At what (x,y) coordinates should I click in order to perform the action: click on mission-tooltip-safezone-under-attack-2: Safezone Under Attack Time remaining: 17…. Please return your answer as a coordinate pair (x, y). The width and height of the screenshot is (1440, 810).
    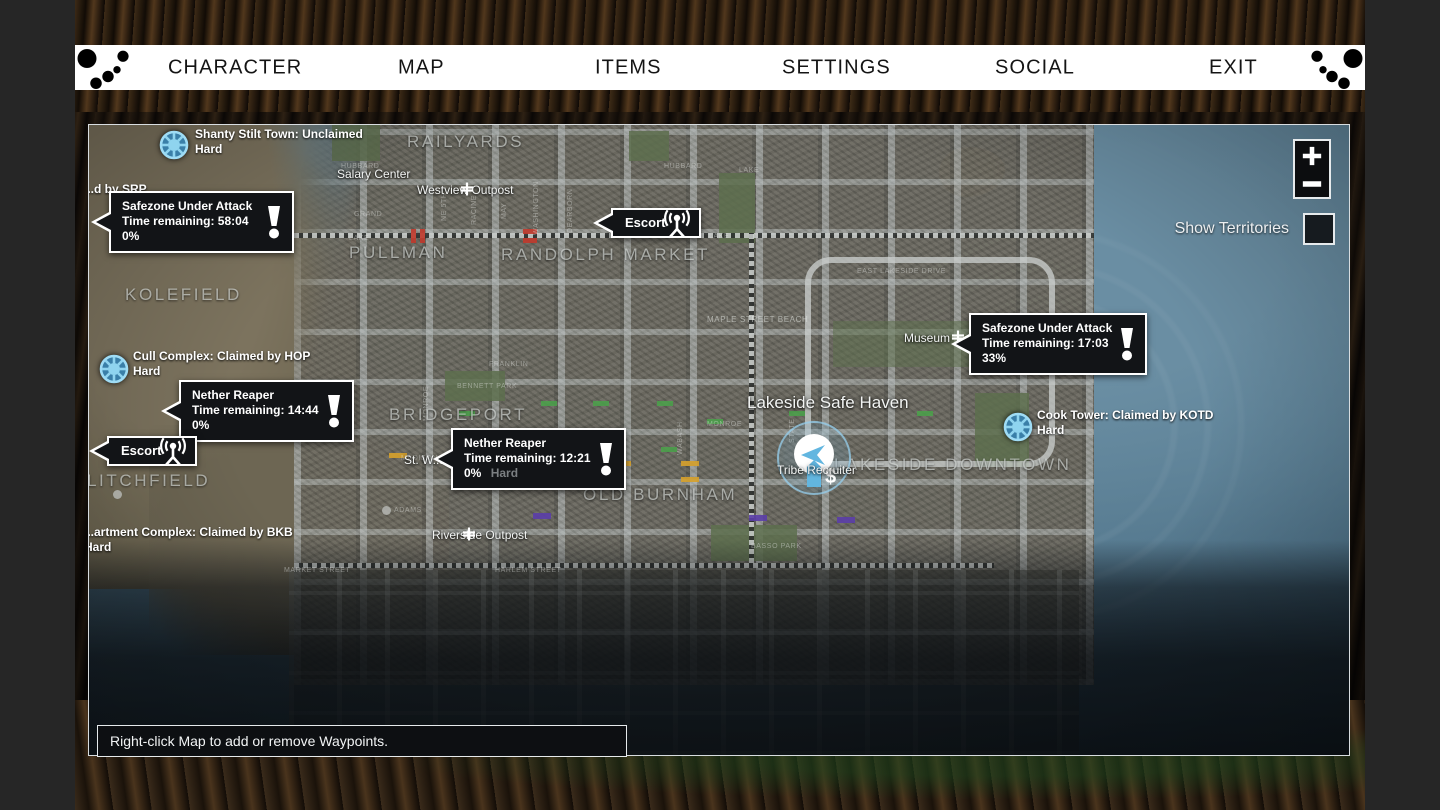
    Looking at the image, I should click on (1049, 344).